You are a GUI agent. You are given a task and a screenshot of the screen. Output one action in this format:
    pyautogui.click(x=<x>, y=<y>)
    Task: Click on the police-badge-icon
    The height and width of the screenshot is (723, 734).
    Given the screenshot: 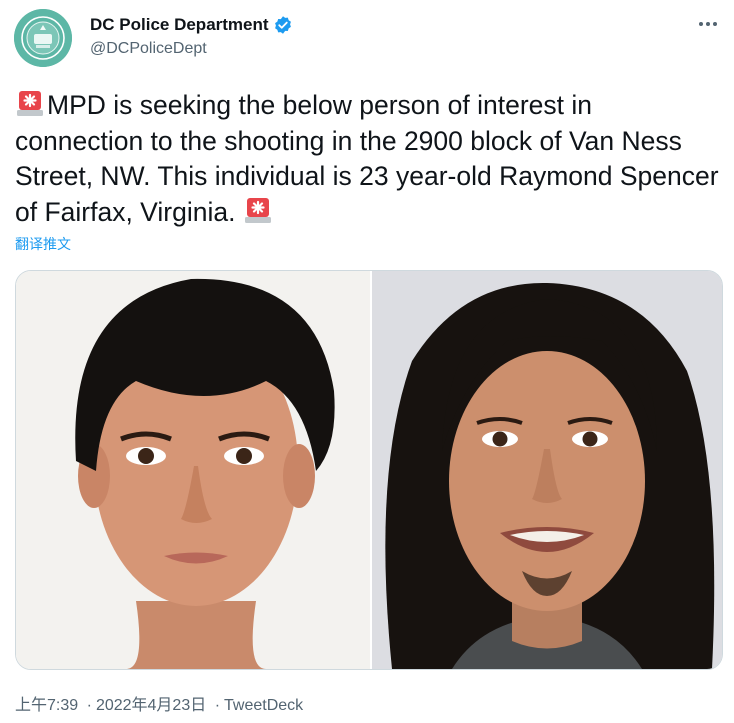 What is the action you would take?
    pyautogui.click(x=43, y=38)
    